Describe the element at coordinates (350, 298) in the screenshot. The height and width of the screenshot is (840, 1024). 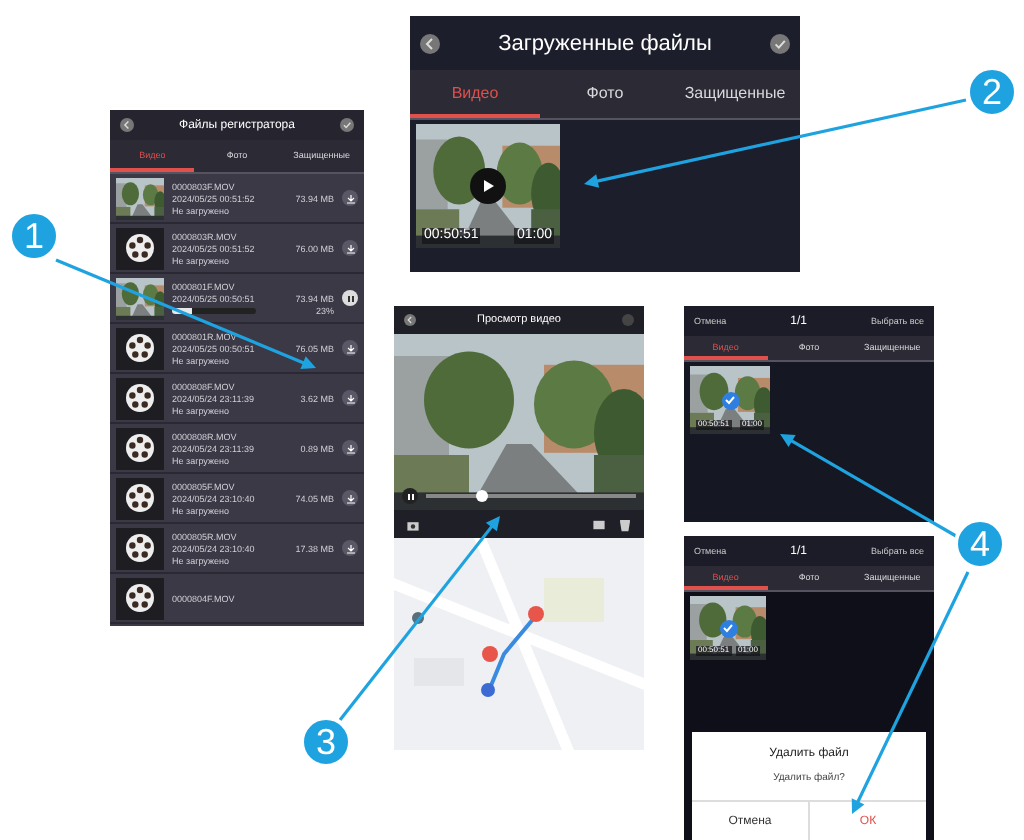
I see `pause-icon` at that location.